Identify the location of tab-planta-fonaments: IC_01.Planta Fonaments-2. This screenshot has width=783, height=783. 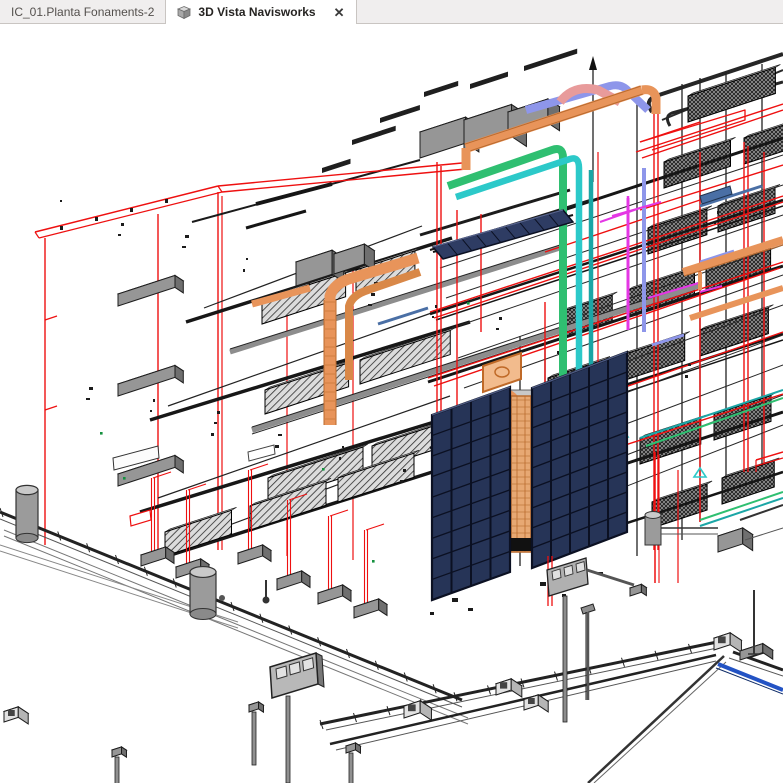
(83, 11).